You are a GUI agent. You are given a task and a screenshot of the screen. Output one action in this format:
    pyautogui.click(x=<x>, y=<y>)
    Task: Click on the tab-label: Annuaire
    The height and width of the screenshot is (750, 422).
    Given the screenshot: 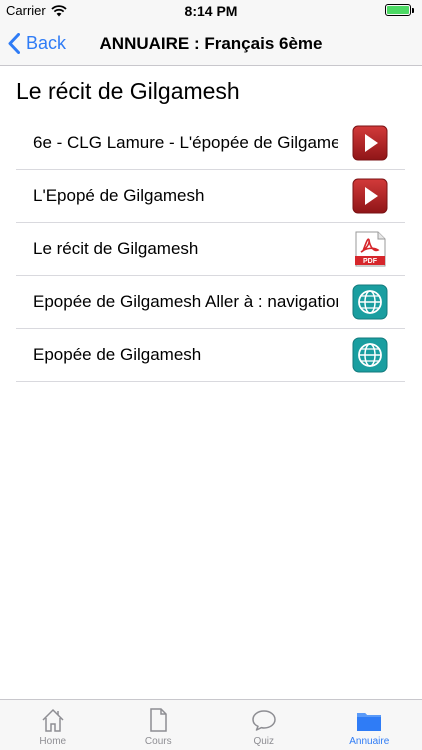 What is the action you would take?
    pyautogui.click(x=369, y=741)
    